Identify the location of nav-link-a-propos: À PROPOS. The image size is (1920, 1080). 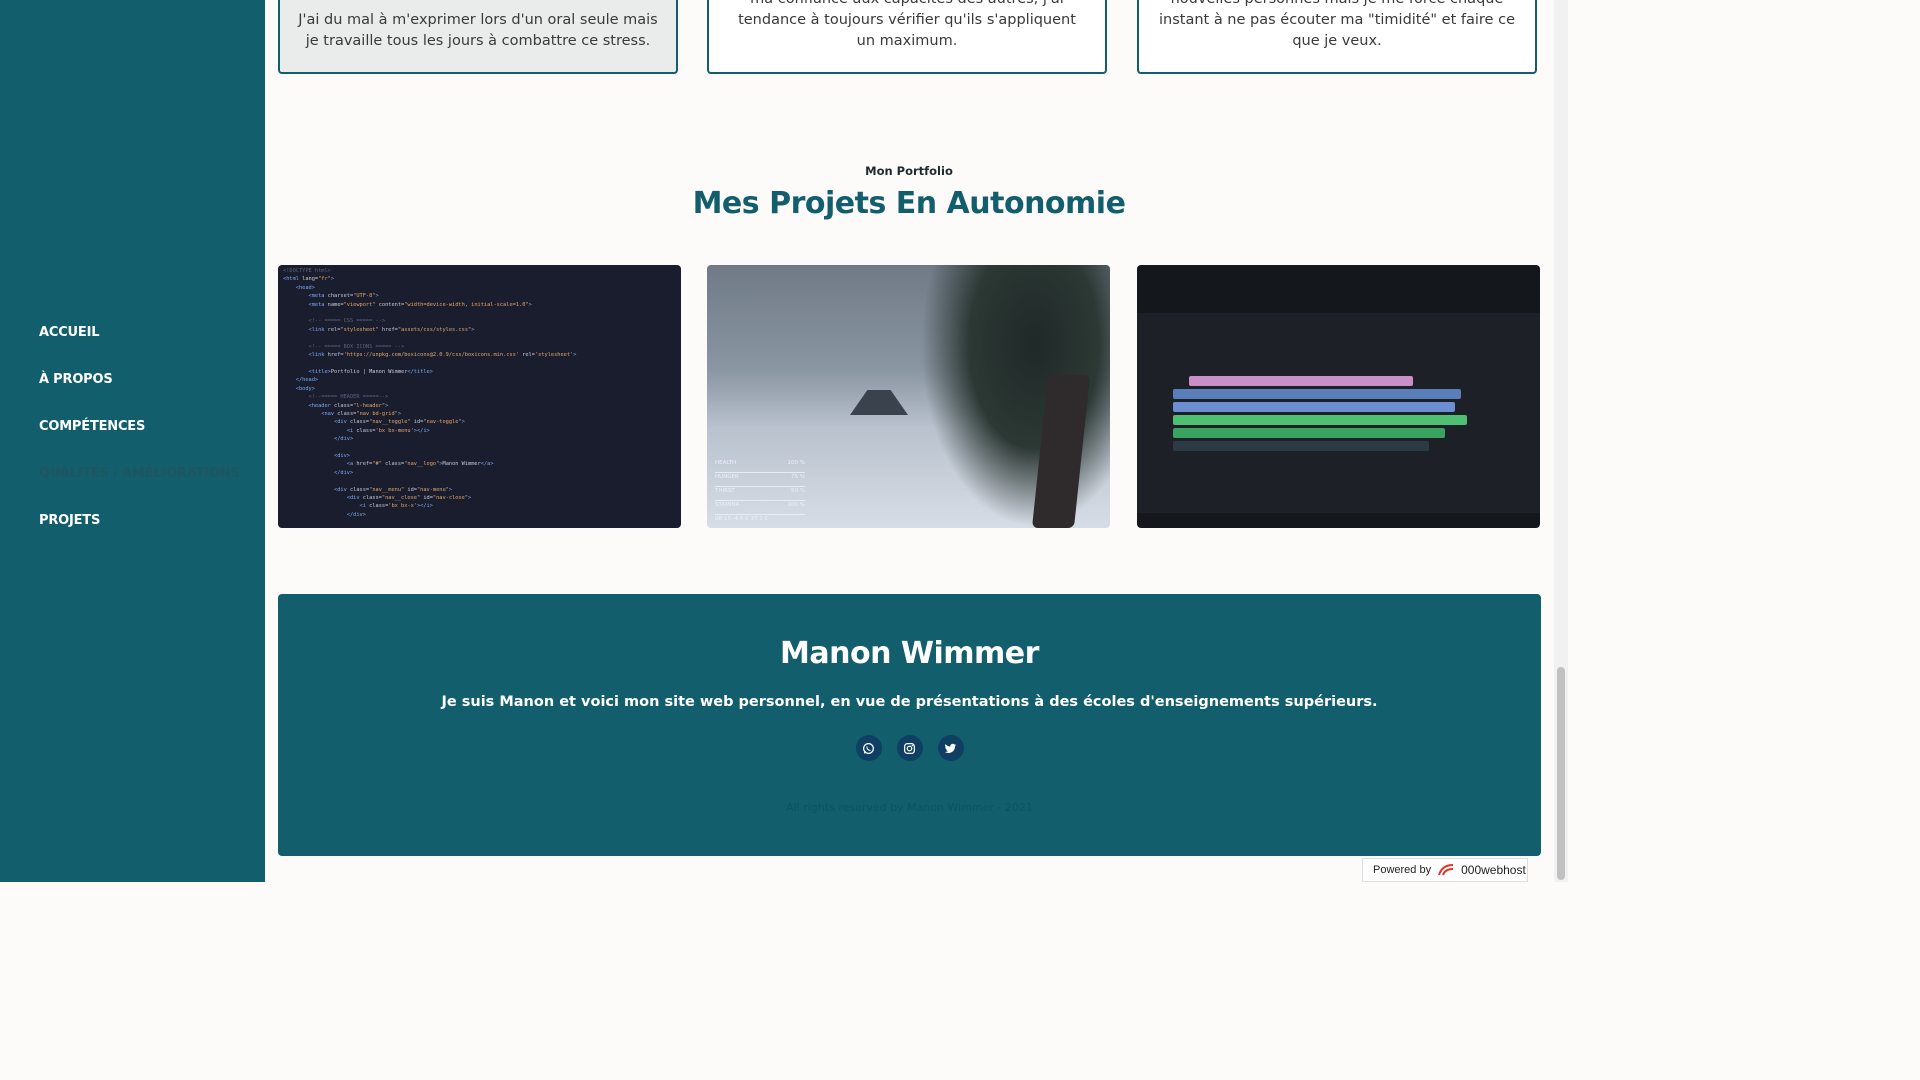
(76, 380).